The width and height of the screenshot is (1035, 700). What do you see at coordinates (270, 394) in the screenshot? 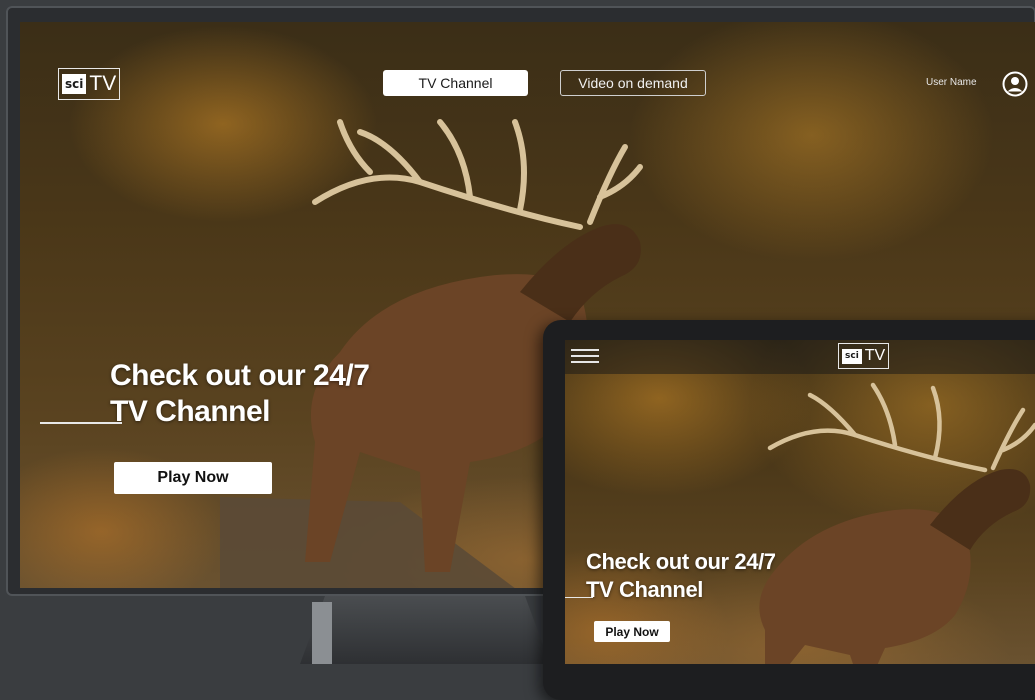
I see `hero-title: Check out our 24/7 TV Channel` at bounding box center [270, 394].